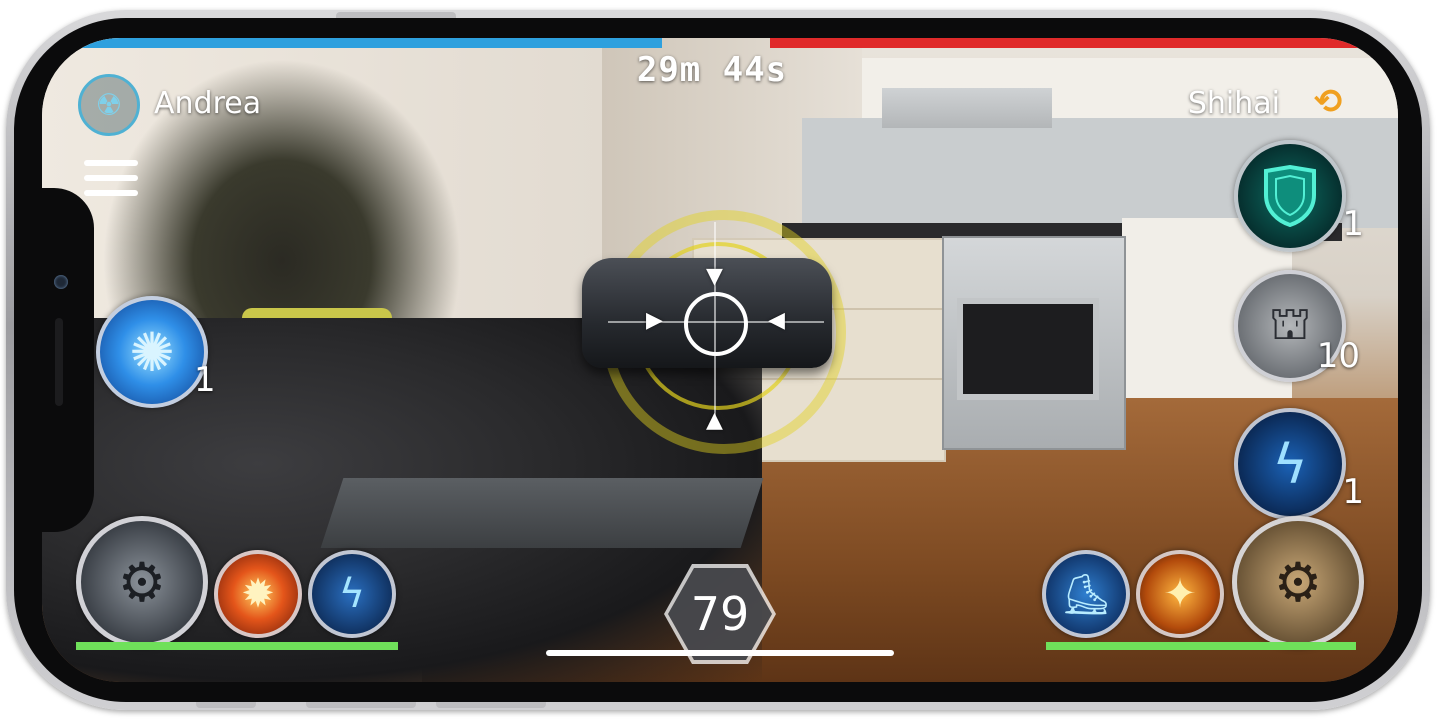 This screenshot has width=1440, height=720. What do you see at coordinates (352, 594) in the screenshot?
I see `lightning-ability-icon: ϟ` at bounding box center [352, 594].